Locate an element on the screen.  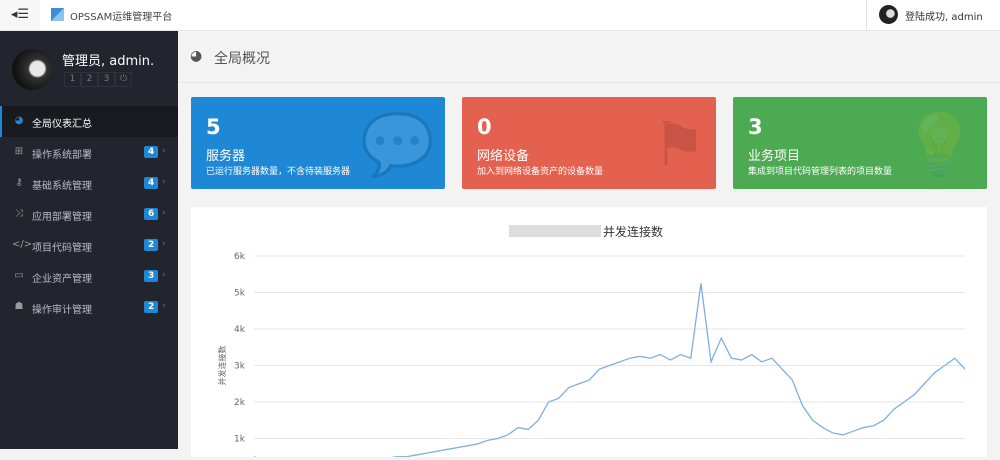
stat-name: 服务器 is located at coordinates (226, 156).